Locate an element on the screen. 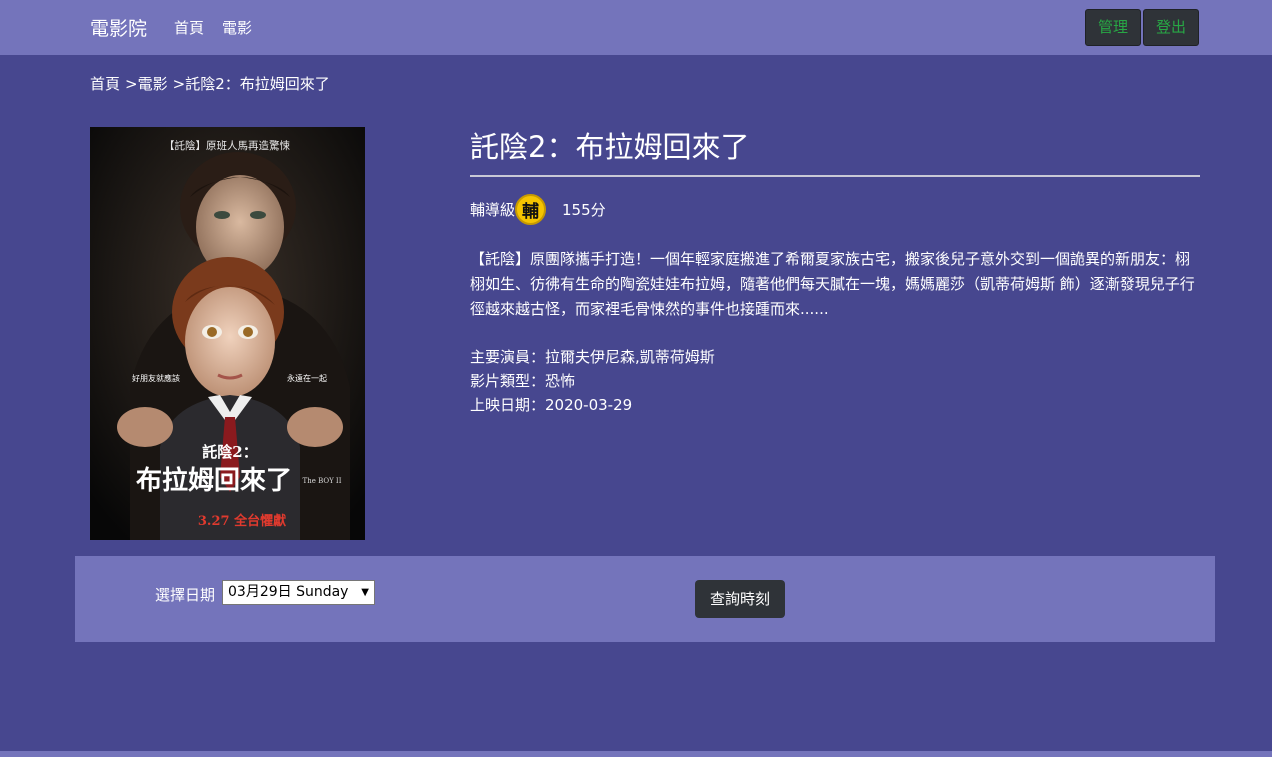  movie-genre: 影片類型：恐怖 is located at coordinates (523, 381).